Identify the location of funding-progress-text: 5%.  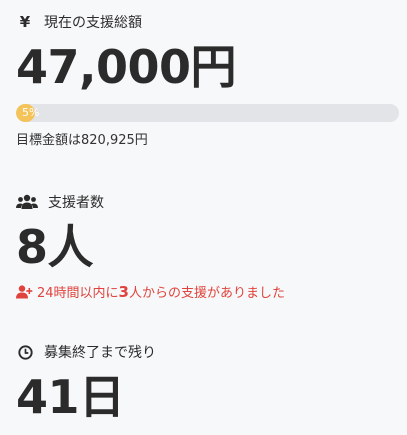
(31, 112).